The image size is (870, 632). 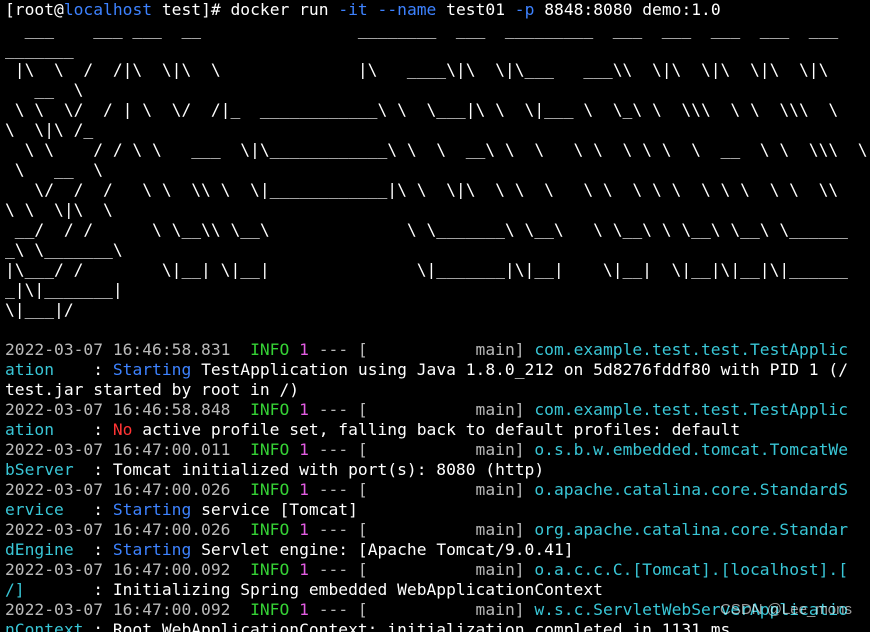 What do you see at coordinates (691, 449) in the screenshot?
I see `text-logger: o.s.b.w.embedded.tomcat.TomcatWe` at bounding box center [691, 449].